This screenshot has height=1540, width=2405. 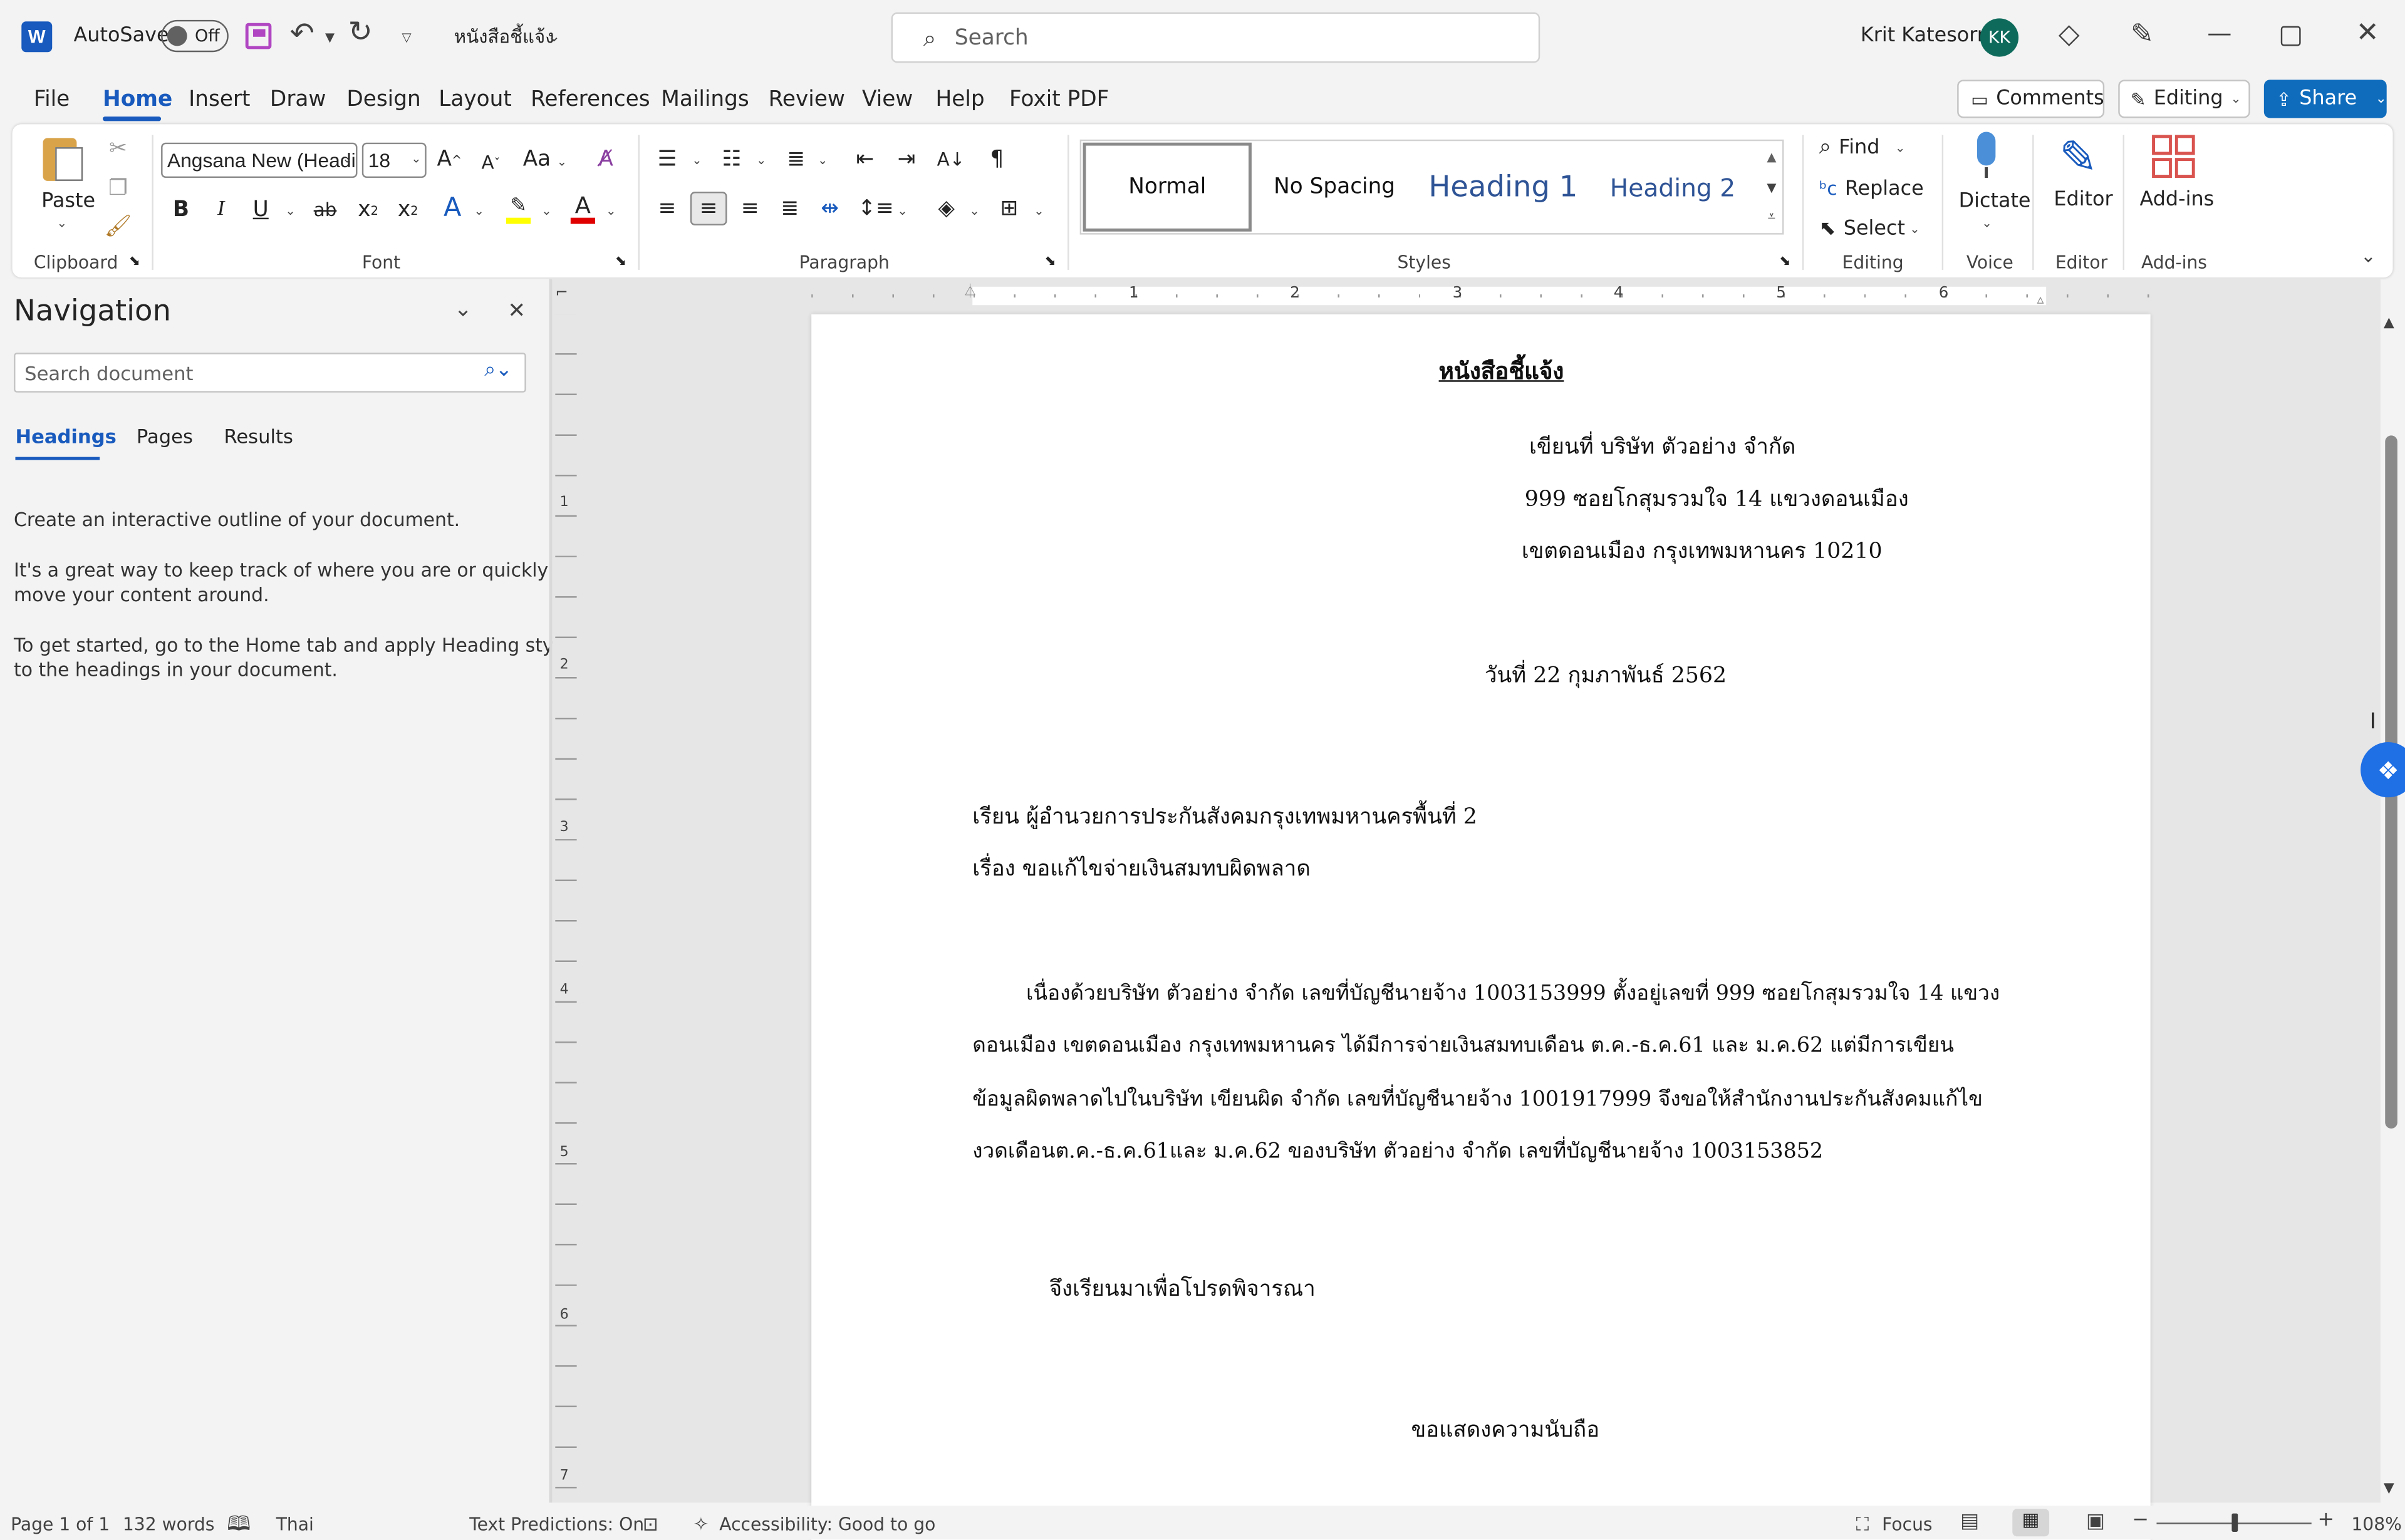 I want to click on shading-icon: ◈, so click(x=947, y=208).